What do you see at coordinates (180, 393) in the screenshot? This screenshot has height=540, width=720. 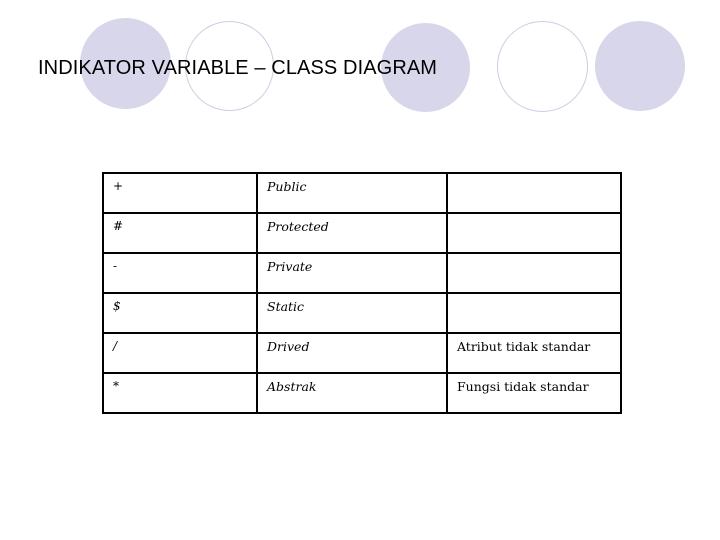 I see `cell-symbol: *` at bounding box center [180, 393].